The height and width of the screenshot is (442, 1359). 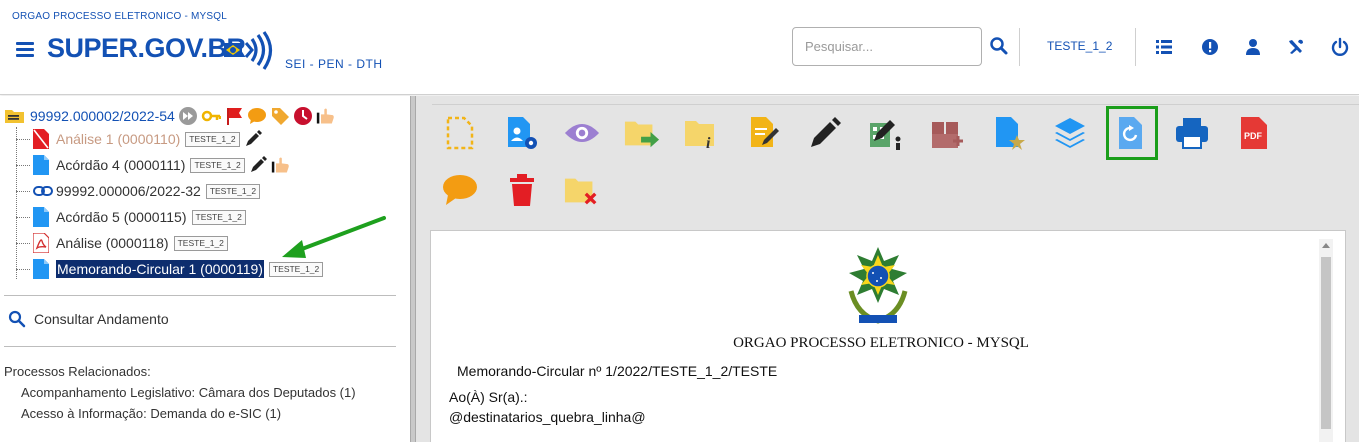 What do you see at coordinates (280, 116) in the screenshot?
I see `tag-icon` at bounding box center [280, 116].